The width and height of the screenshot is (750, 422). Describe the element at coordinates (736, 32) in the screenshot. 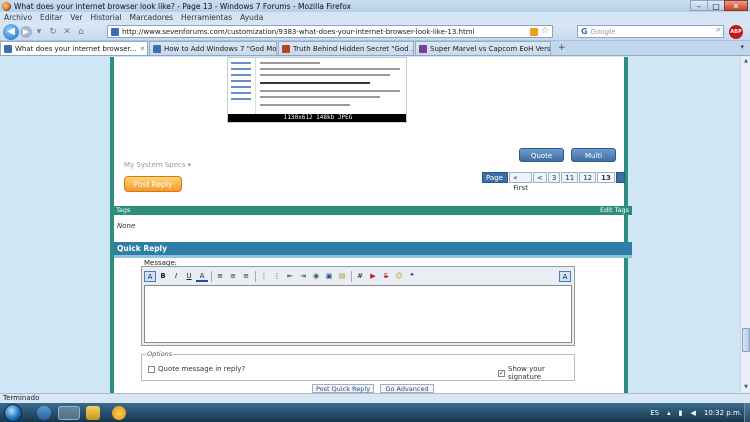

I see `adblock-plus-icon: ABP` at that location.